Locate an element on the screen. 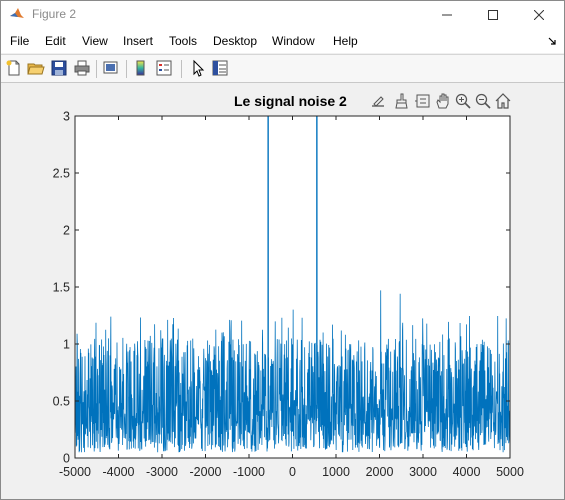 The image size is (565, 500). minimize-button is located at coordinates (447, 15).